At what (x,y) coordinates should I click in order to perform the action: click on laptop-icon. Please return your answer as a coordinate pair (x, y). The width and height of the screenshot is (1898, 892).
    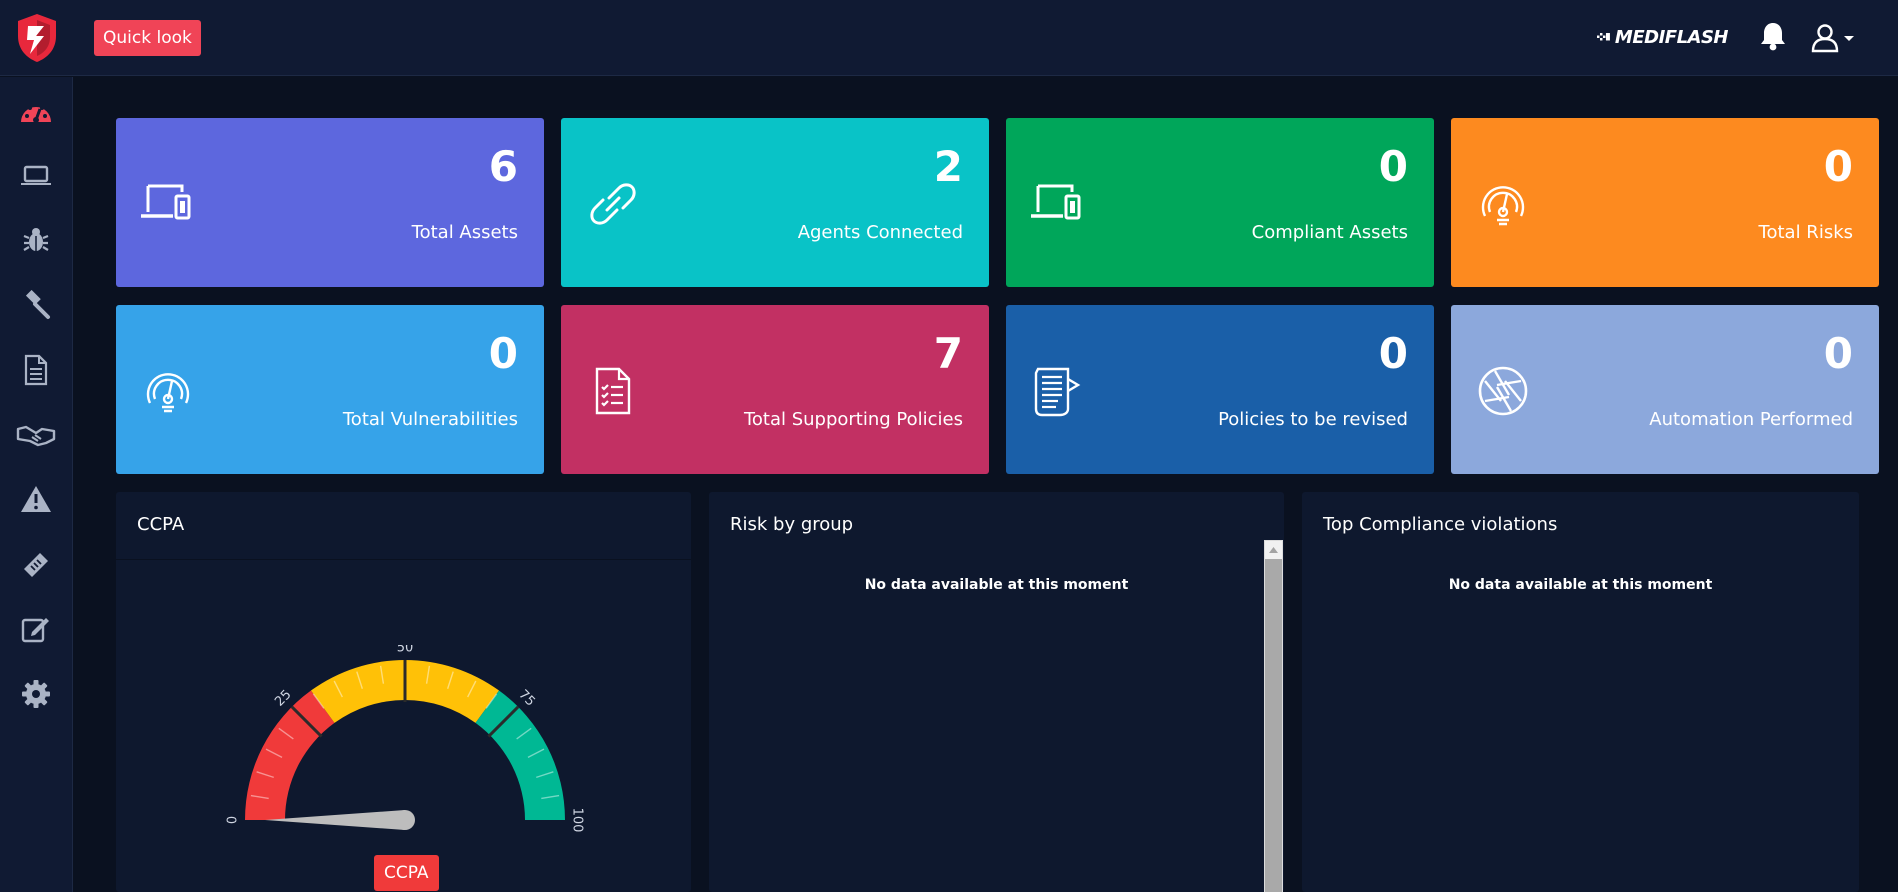
    Looking at the image, I should click on (36, 175).